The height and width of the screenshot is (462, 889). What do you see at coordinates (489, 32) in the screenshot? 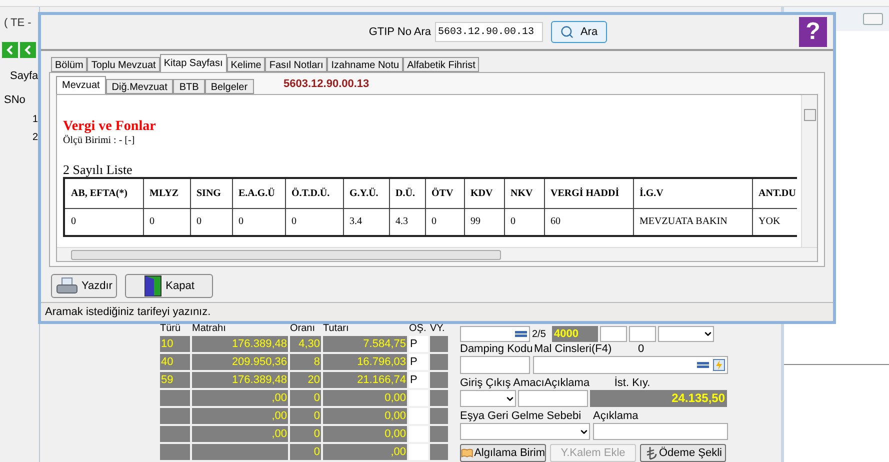
I see `search-field: 5603.12.90.00.13` at bounding box center [489, 32].